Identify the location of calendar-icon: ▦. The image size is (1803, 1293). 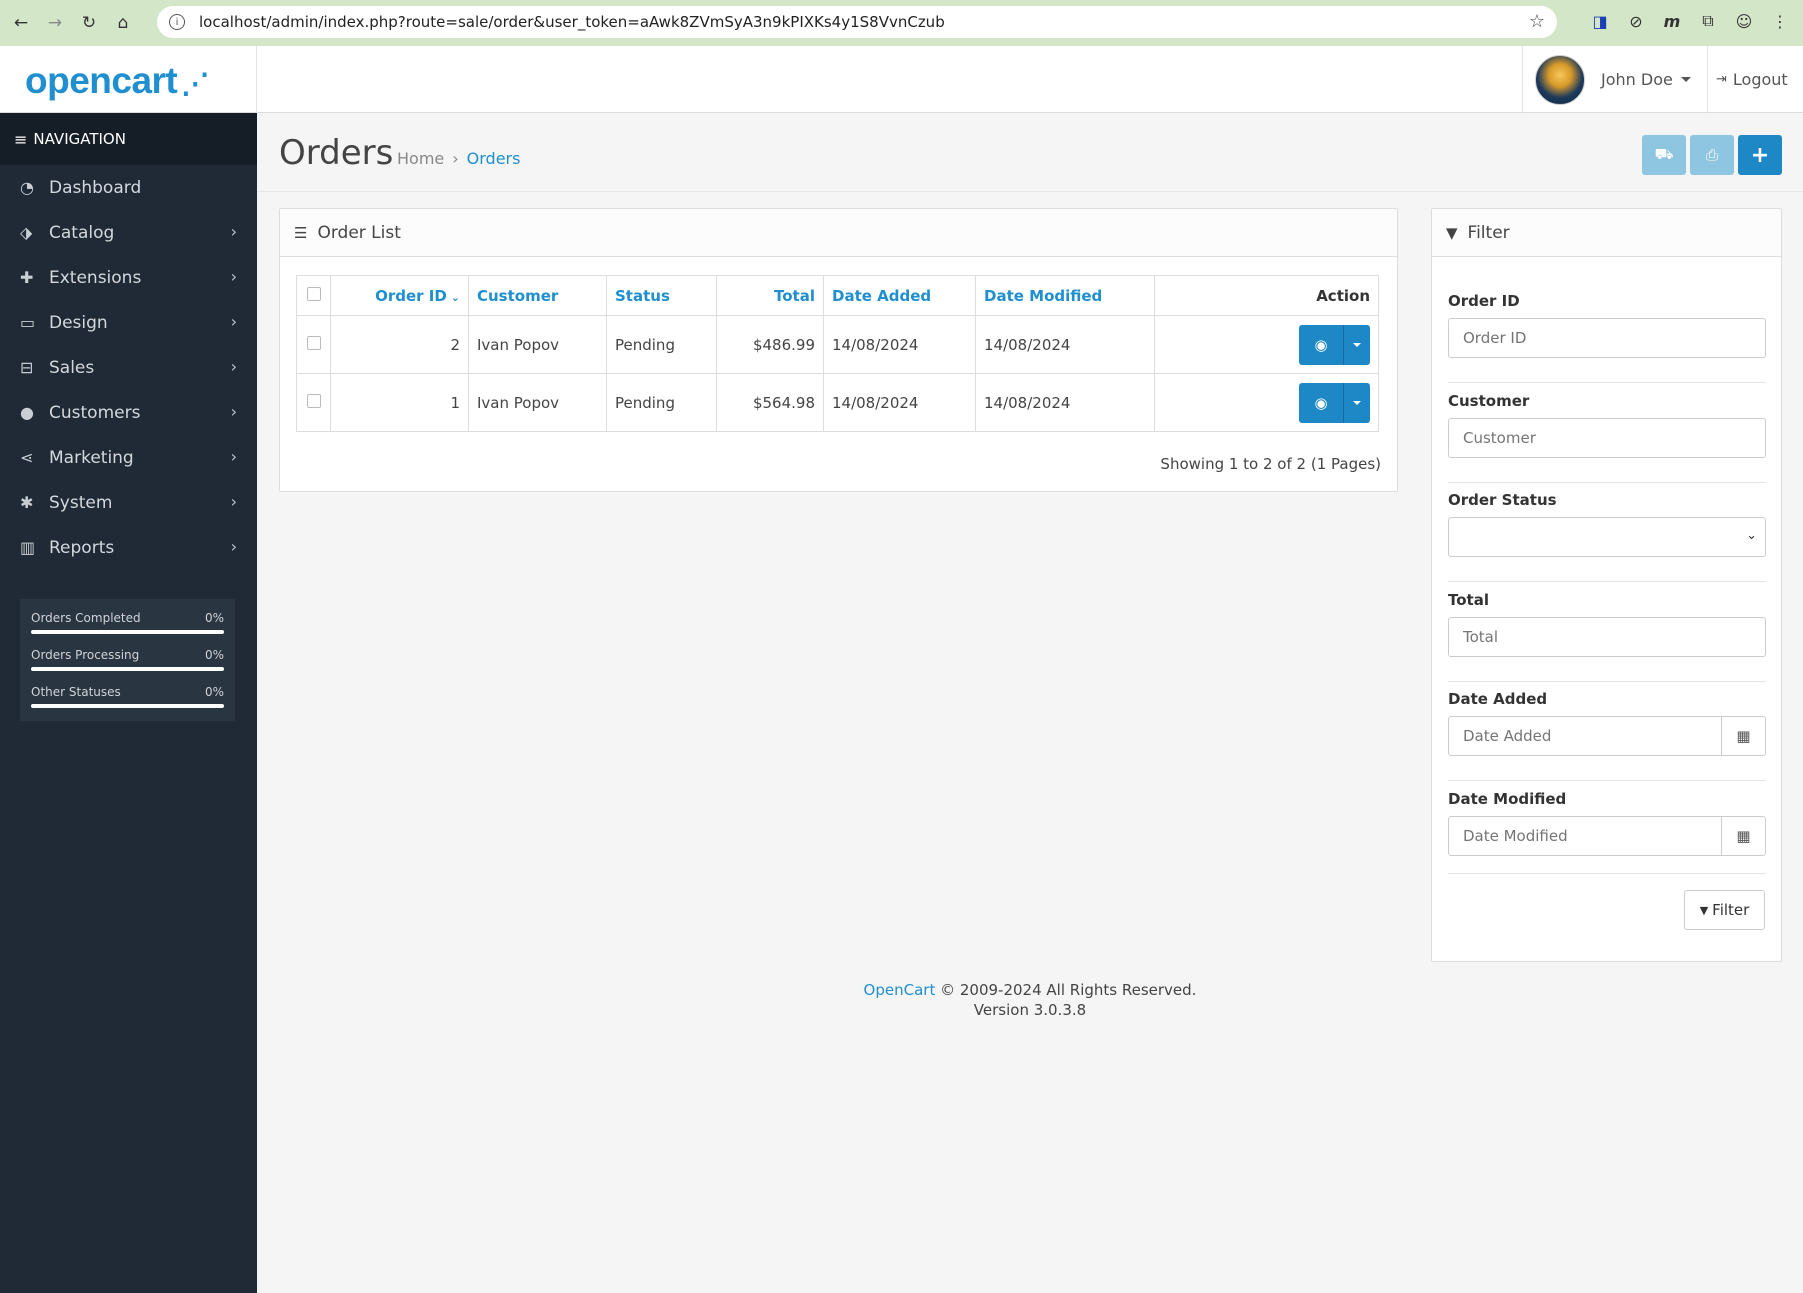
(1743, 736).